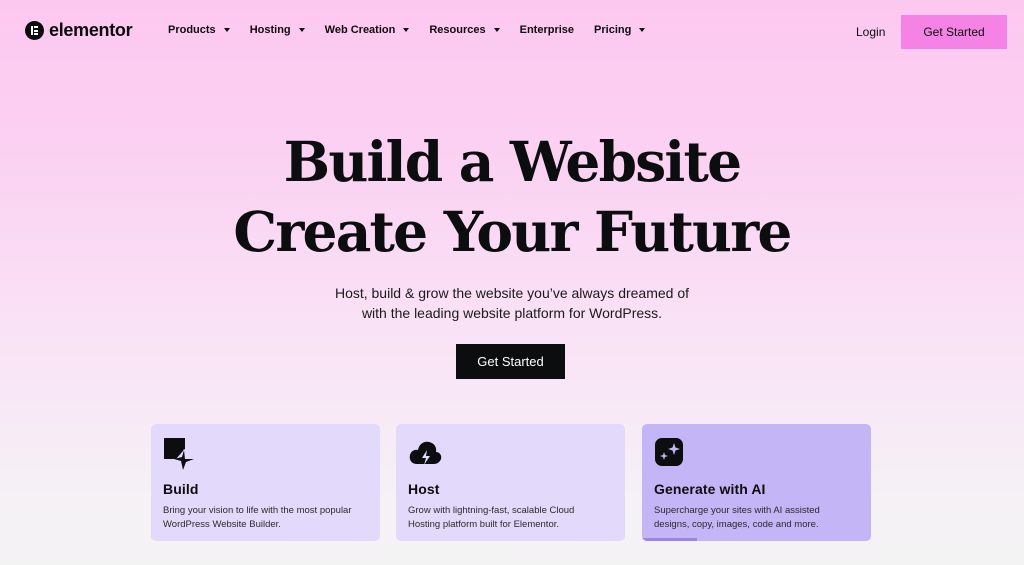  Describe the element at coordinates (457, 30) in the screenshot. I see `nav-item-label: Resources` at that location.